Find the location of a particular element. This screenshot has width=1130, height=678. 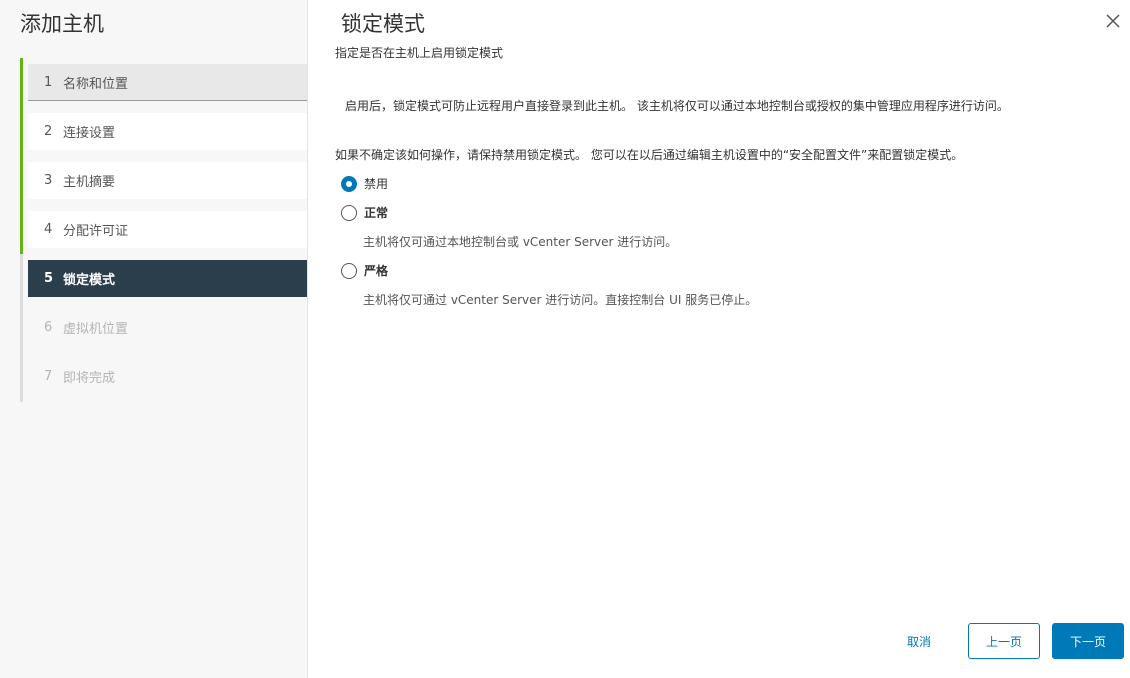

step-label: 名称和位置 is located at coordinates (96, 84).